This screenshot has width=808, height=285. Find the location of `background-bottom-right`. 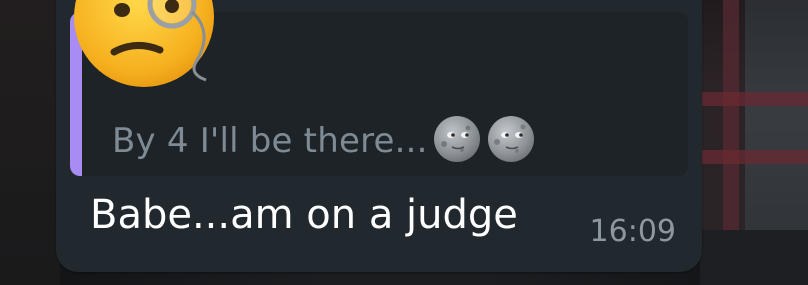

background-bottom-right is located at coordinates (754, 257).